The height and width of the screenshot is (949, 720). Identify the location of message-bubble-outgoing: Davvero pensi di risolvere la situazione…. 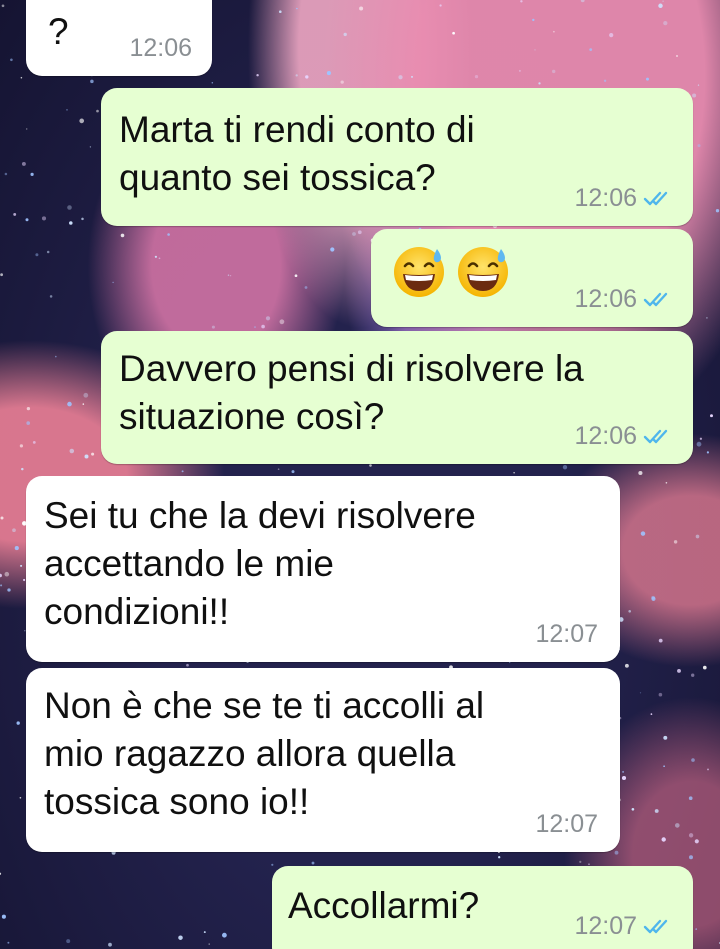
(397, 397).